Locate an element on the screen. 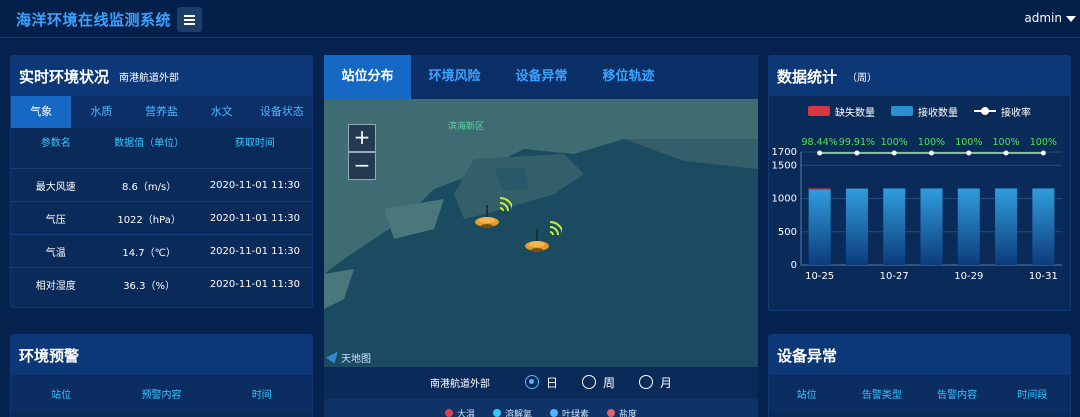 Image resolution: width=1080 pixels, height=417 pixels. legend-label: 接收数量 is located at coordinates (938, 113).